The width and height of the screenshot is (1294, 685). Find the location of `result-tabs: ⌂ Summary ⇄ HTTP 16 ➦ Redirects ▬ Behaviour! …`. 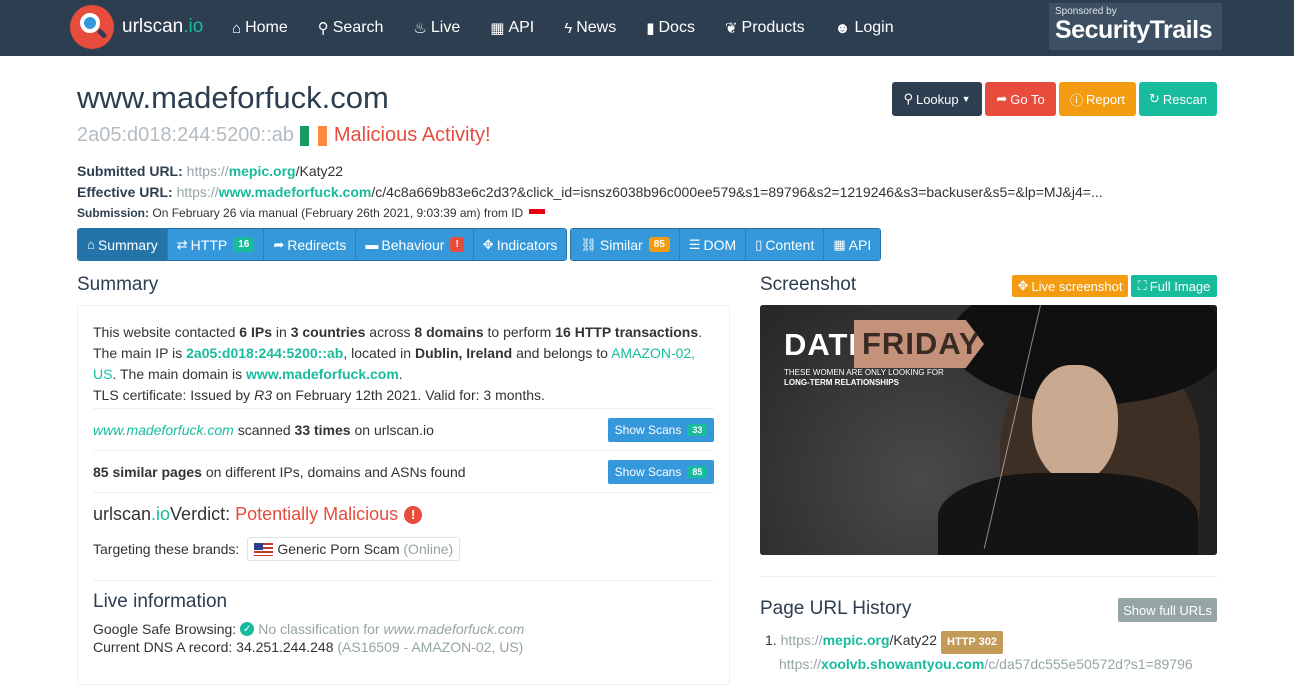

result-tabs: ⌂ Summary ⇄ HTTP 16 ➦ Redirects ▬ Behaviour! … is located at coordinates (480, 244).